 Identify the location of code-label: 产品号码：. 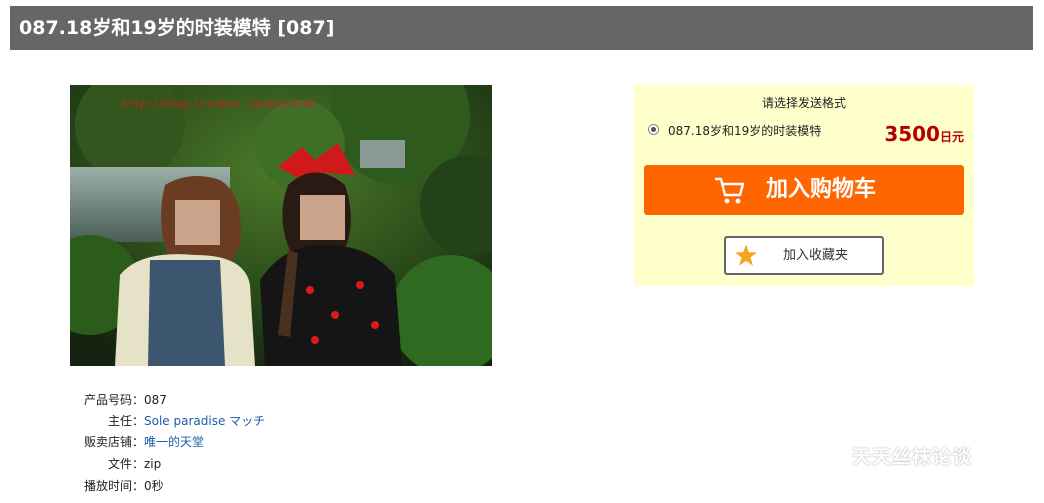
(113, 400).